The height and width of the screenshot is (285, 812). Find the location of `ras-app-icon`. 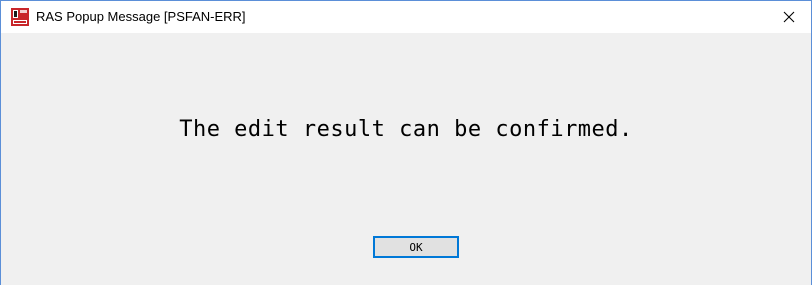

ras-app-icon is located at coordinates (20, 17).